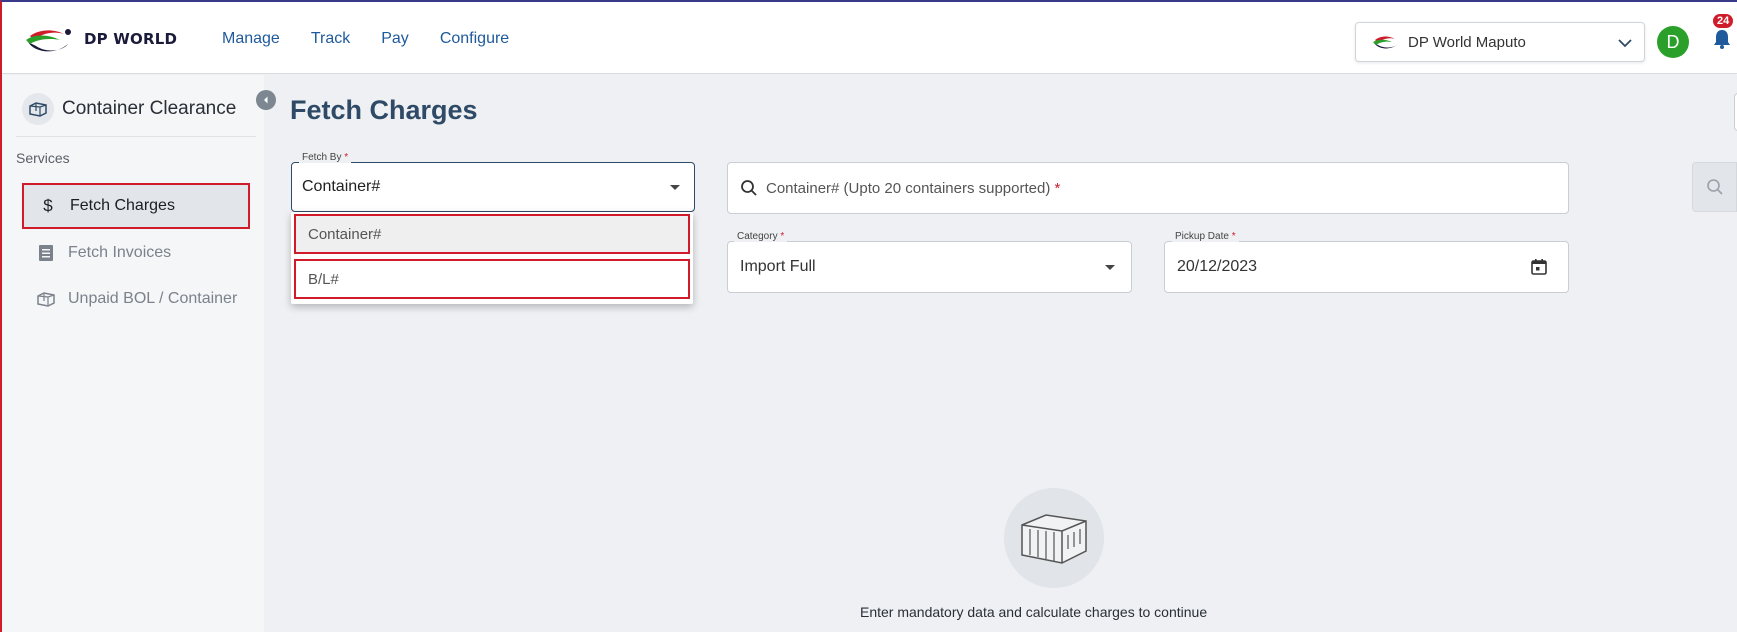 The height and width of the screenshot is (632, 1737). I want to click on terminal-name: DP World Maputo, so click(1467, 42).